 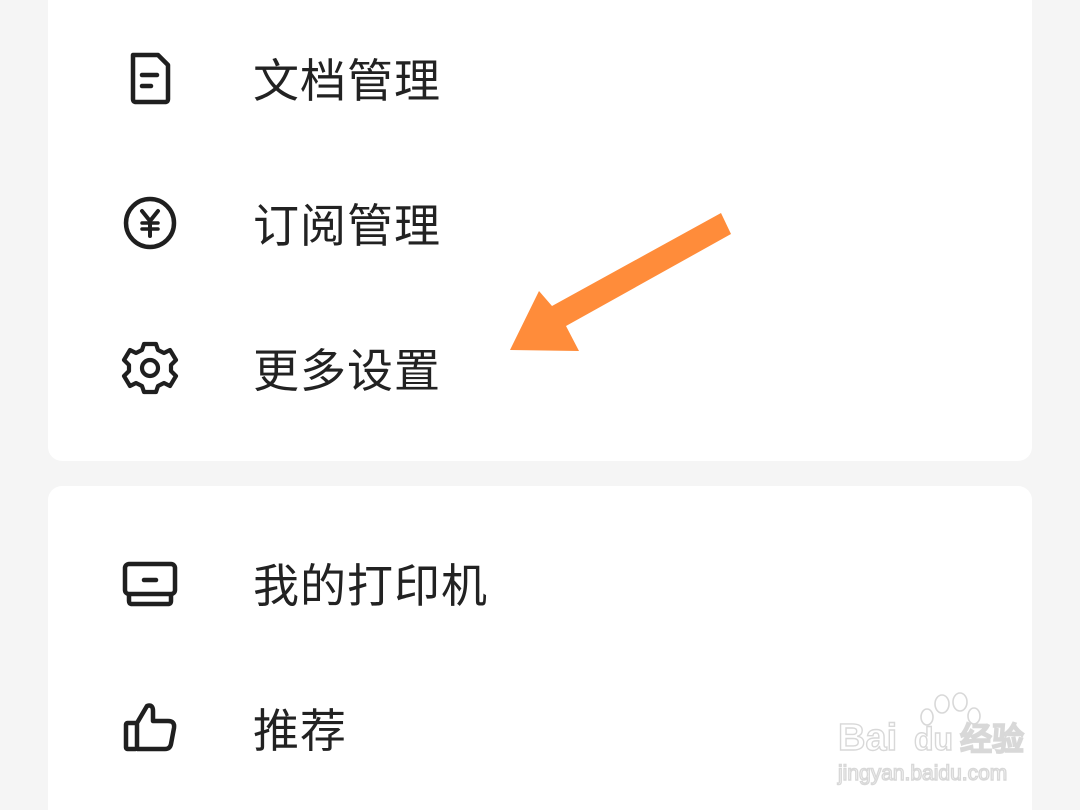 What do you see at coordinates (150, 583) in the screenshot?
I see `printer-icon` at bounding box center [150, 583].